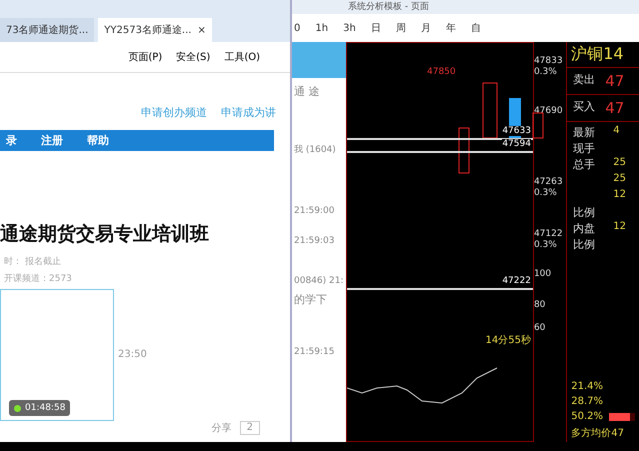  Describe the element at coordinates (349, 28) in the screenshot. I see `period-button: 3h` at that location.